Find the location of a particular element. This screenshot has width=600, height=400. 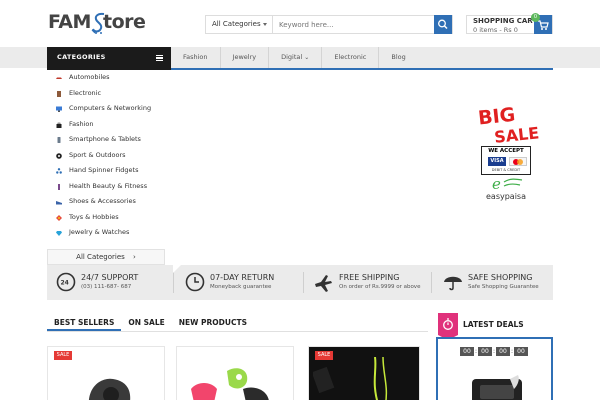

ball-icon is located at coordinates (59, 155).